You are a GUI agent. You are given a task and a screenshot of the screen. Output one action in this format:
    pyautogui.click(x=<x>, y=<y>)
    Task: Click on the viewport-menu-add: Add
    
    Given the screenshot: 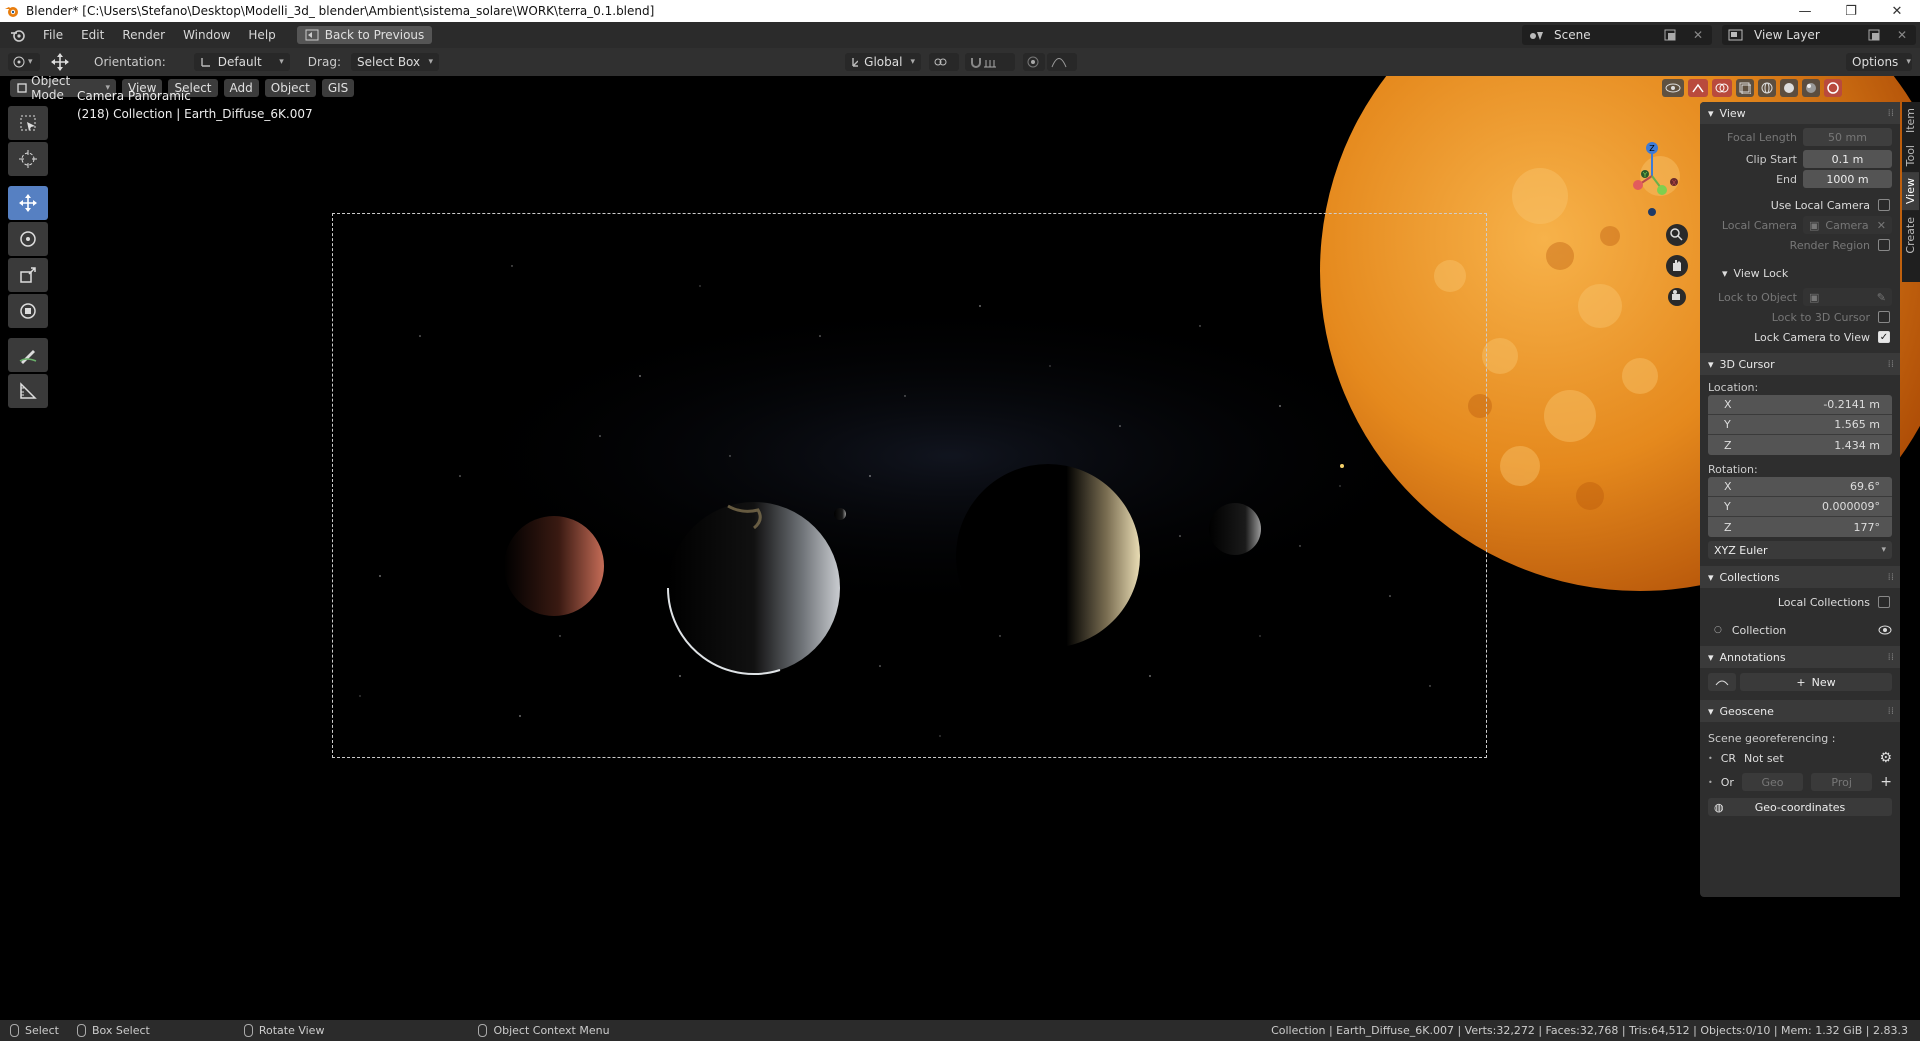 What is the action you would take?
    pyautogui.click(x=241, y=88)
    